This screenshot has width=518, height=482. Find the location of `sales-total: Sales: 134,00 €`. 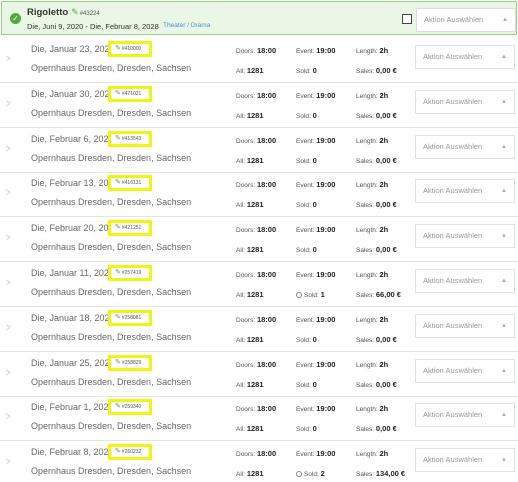

sales-total: Sales: 134,00 € is located at coordinates (381, 474).